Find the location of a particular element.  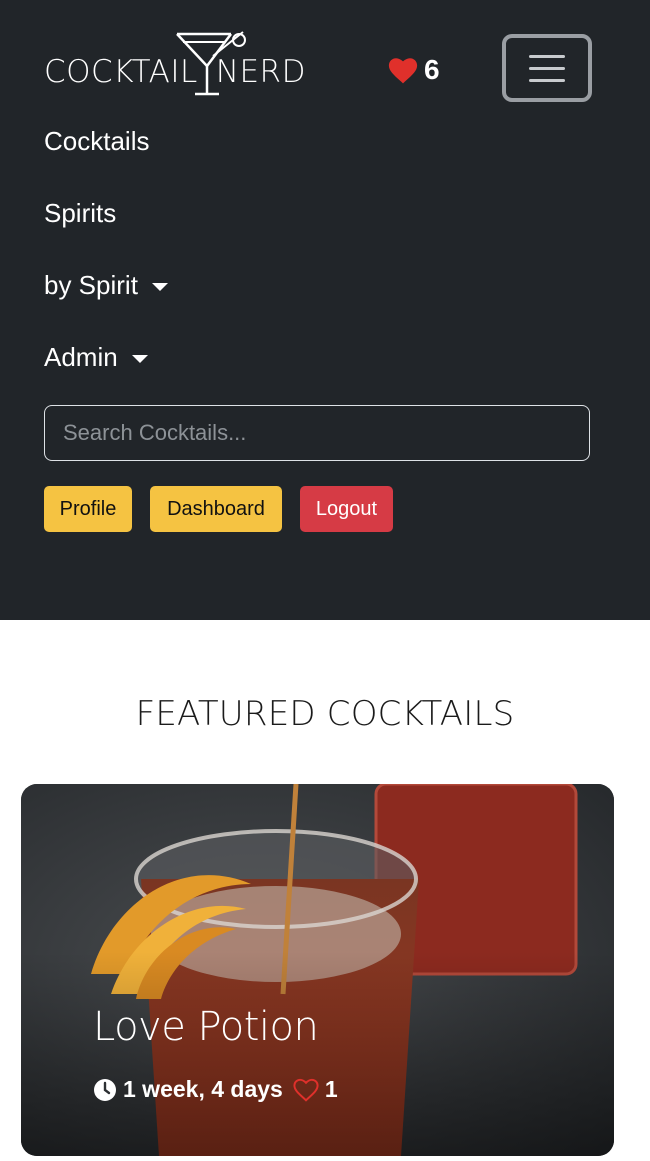

logout-button: Logout is located at coordinates (346, 509).